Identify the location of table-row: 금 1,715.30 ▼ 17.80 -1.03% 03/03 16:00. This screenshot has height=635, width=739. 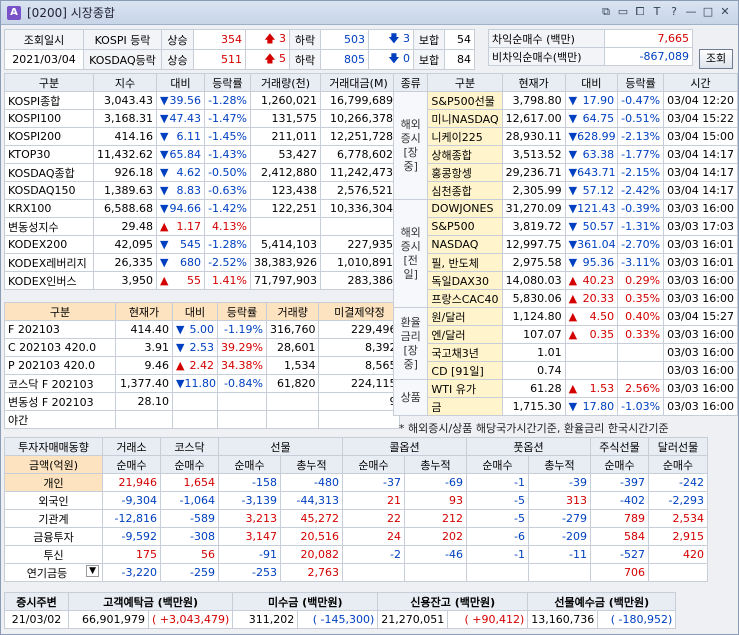
(566, 406).